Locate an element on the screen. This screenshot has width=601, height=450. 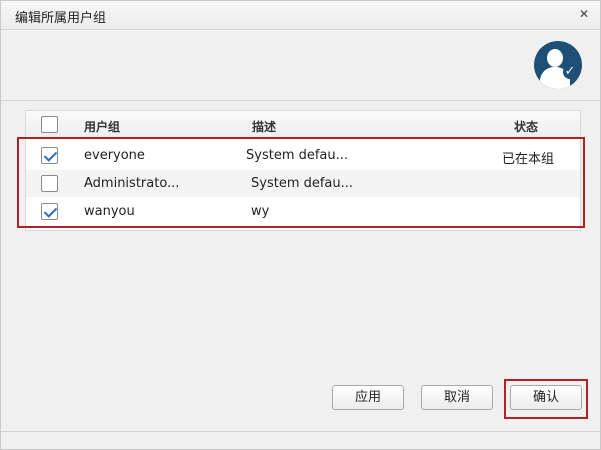
select-all-checkbox is located at coordinates (49, 124).